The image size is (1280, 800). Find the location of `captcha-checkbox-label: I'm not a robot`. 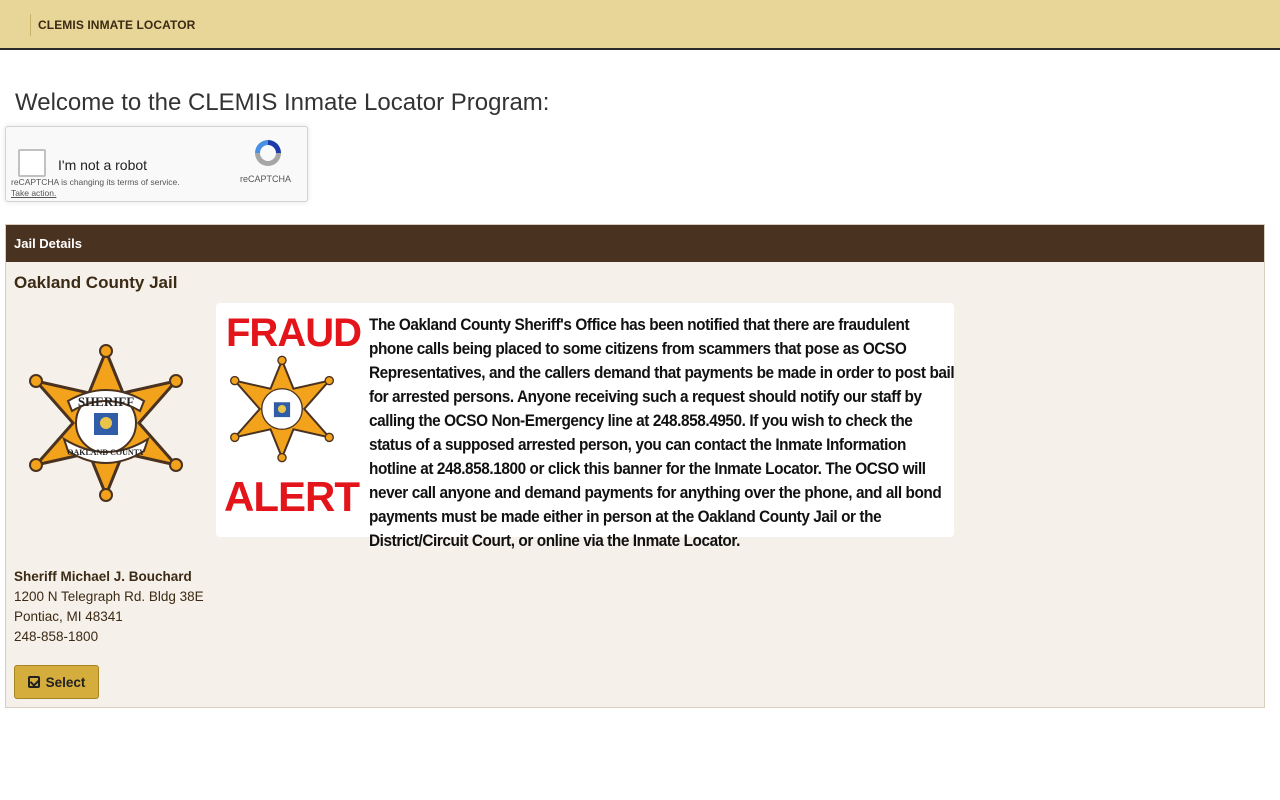

captcha-checkbox-label: I'm not a robot is located at coordinates (103, 165).